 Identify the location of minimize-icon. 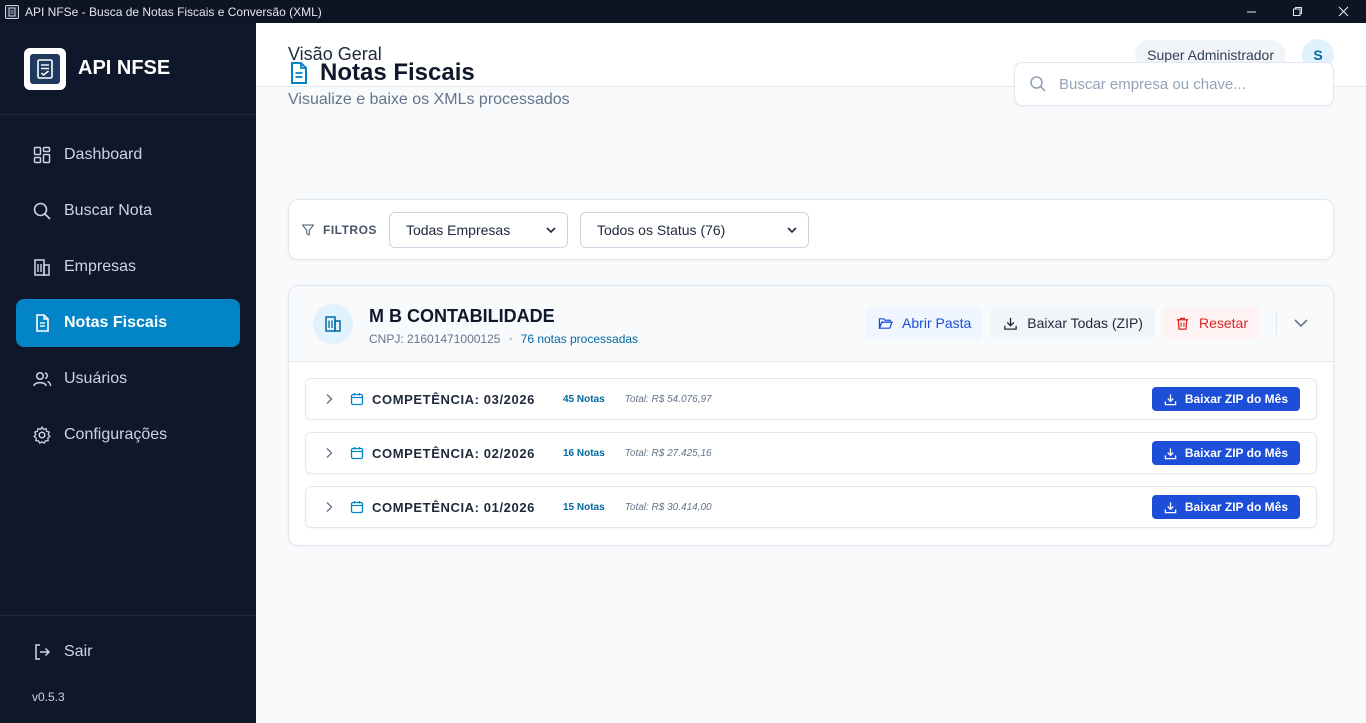
(1251, 12).